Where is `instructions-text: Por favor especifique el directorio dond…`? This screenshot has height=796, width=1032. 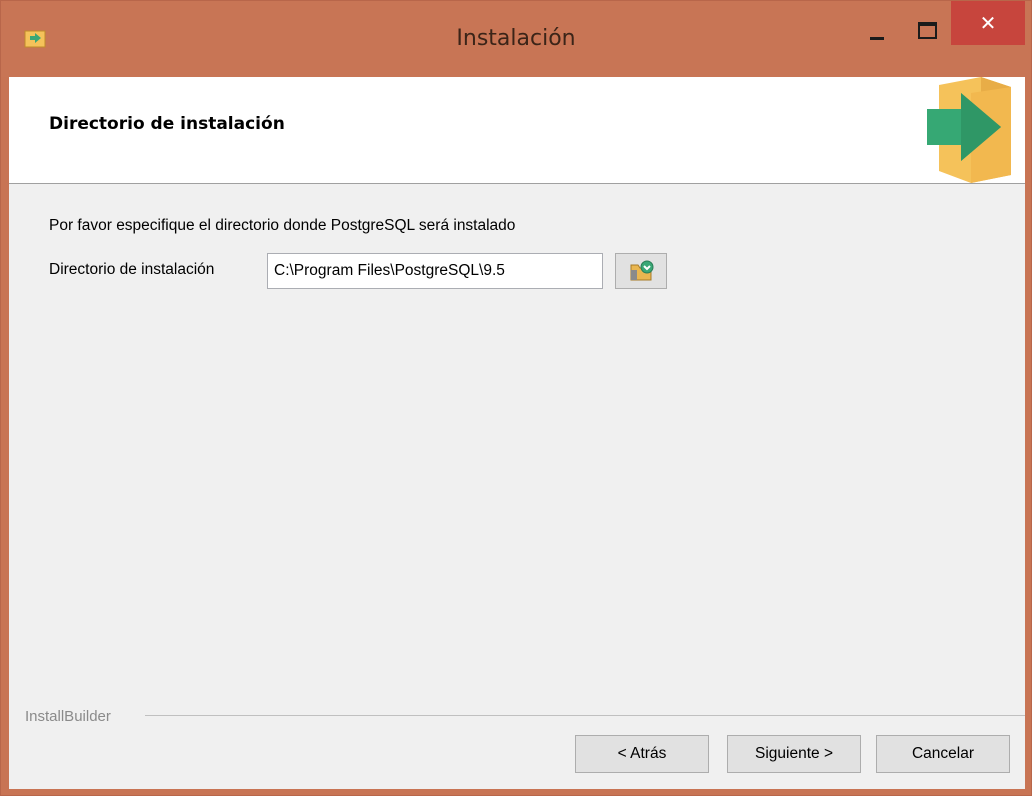 instructions-text: Por favor especifique el directorio dond… is located at coordinates (282, 225).